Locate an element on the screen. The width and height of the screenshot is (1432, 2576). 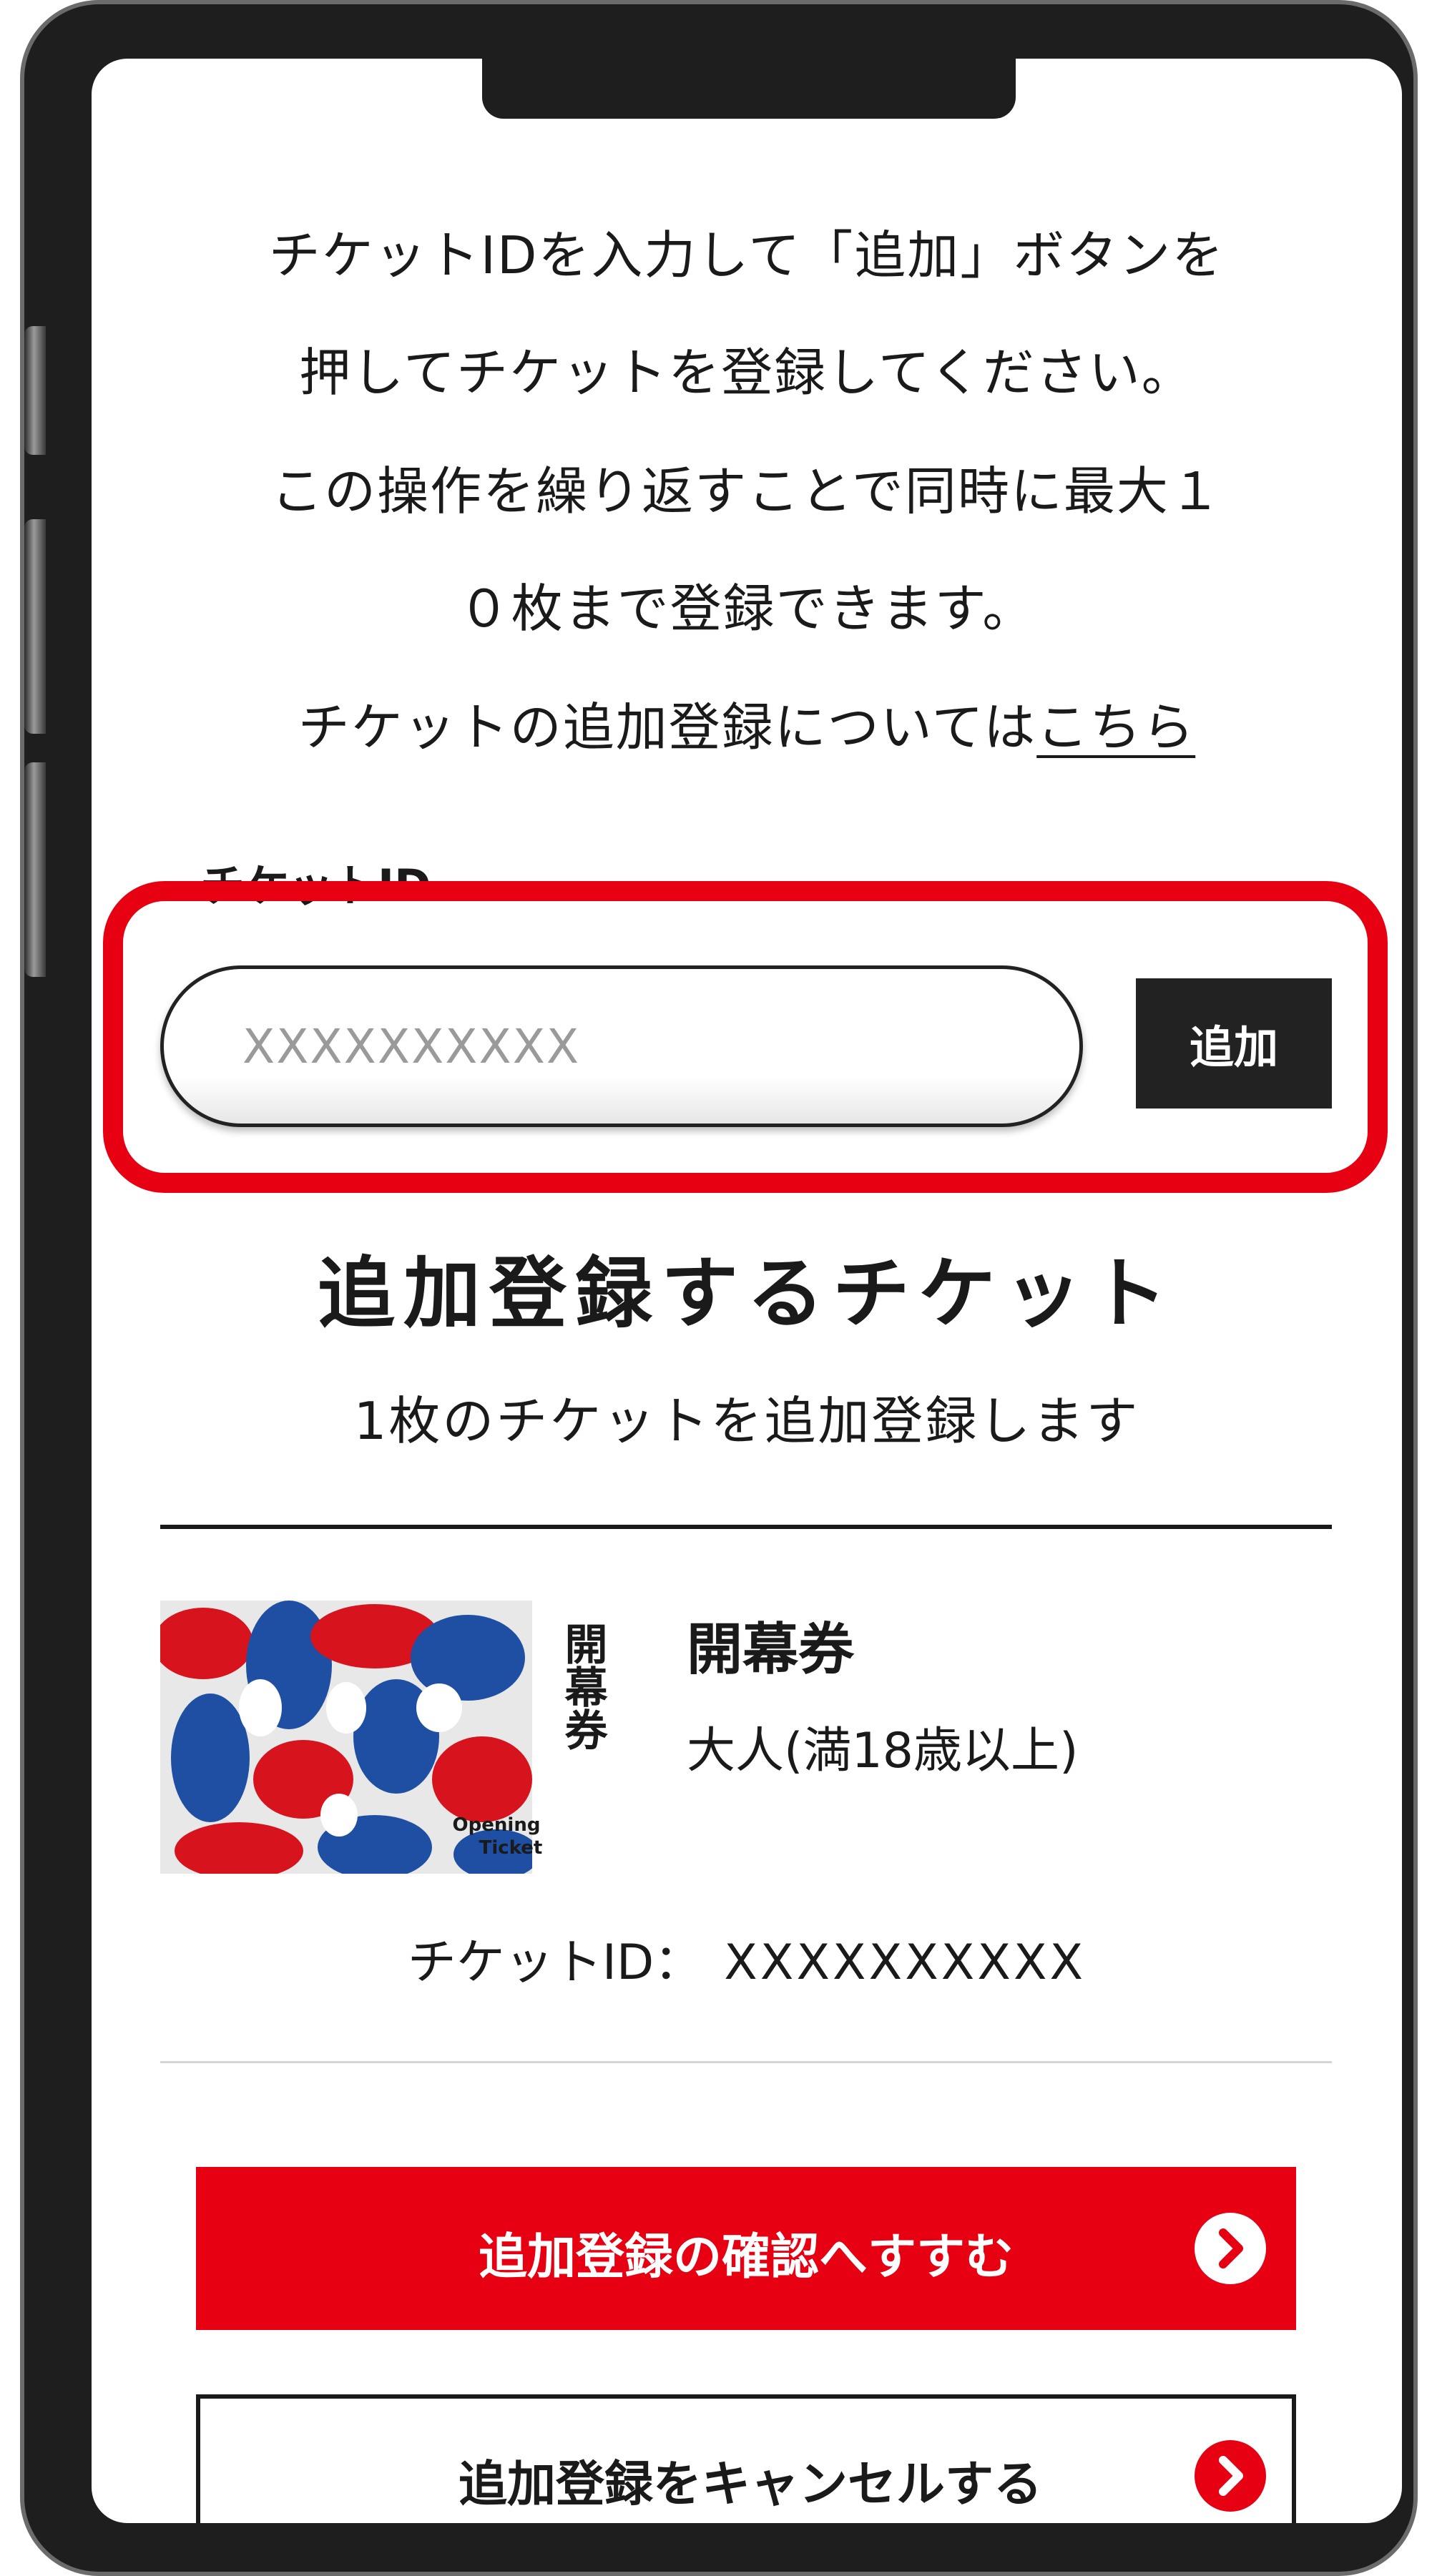
cancel-button-label: 追加登録をキャンセルする is located at coordinates (750, 2485).